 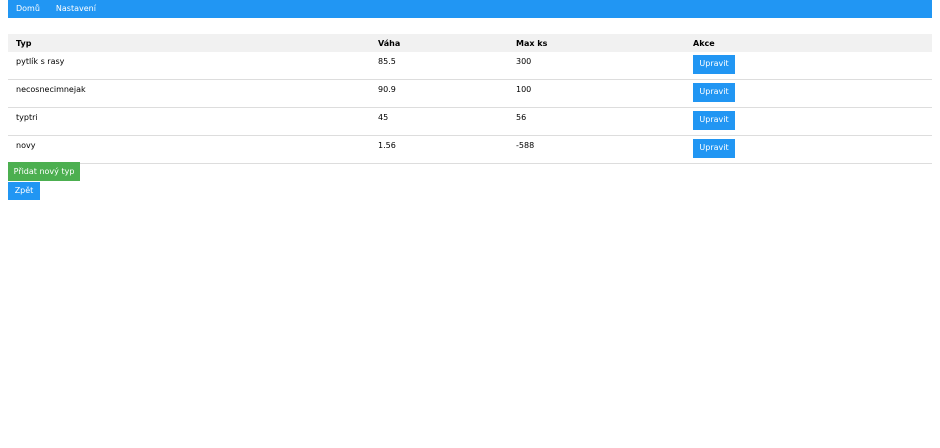 What do you see at coordinates (524, 89) in the screenshot?
I see `cell-max-count: 100` at bounding box center [524, 89].